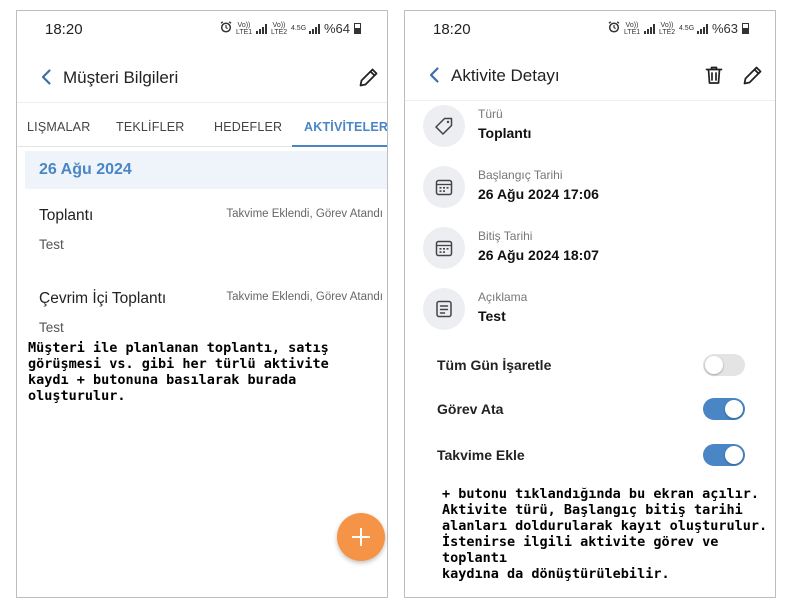 This screenshot has height=610, width=790. What do you see at coordinates (444, 126) in the screenshot?
I see `tag-icon` at bounding box center [444, 126].